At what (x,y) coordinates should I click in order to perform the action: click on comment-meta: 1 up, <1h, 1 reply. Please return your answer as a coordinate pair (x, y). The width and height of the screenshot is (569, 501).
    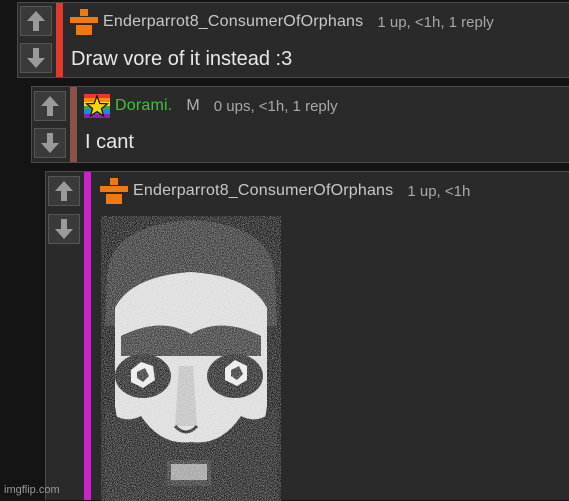
    Looking at the image, I should click on (435, 22).